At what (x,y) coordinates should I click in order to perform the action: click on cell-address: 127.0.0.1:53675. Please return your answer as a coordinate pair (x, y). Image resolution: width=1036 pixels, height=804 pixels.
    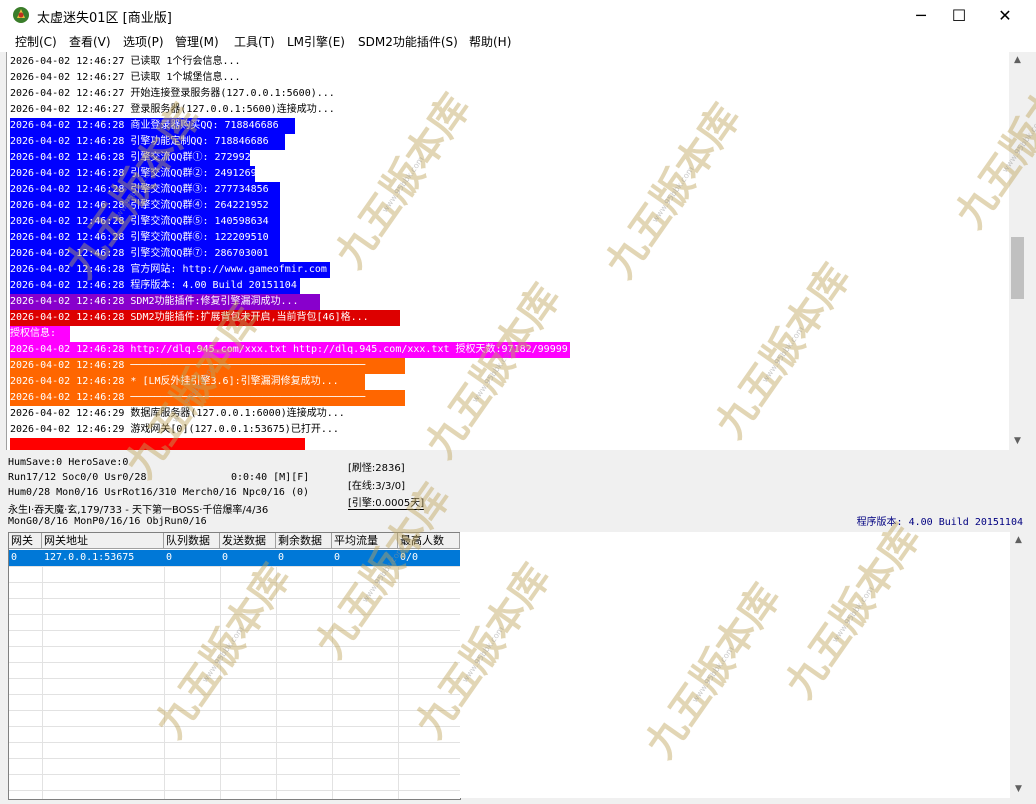
    Looking at the image, I should click on (89, 557).